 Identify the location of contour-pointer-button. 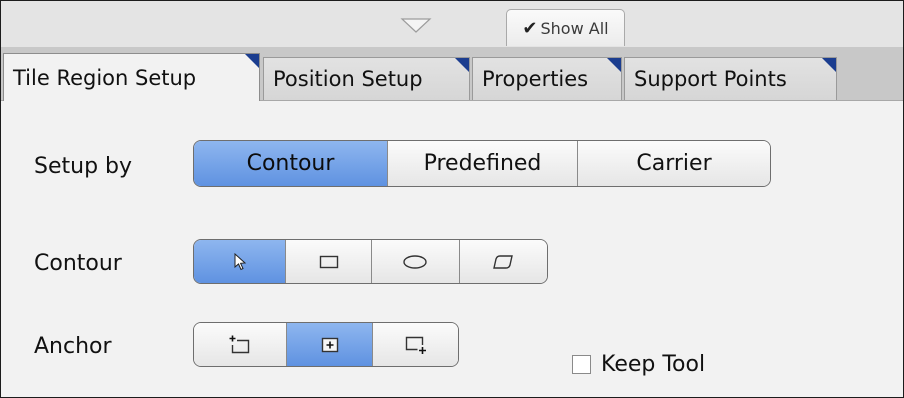
(240, 261).